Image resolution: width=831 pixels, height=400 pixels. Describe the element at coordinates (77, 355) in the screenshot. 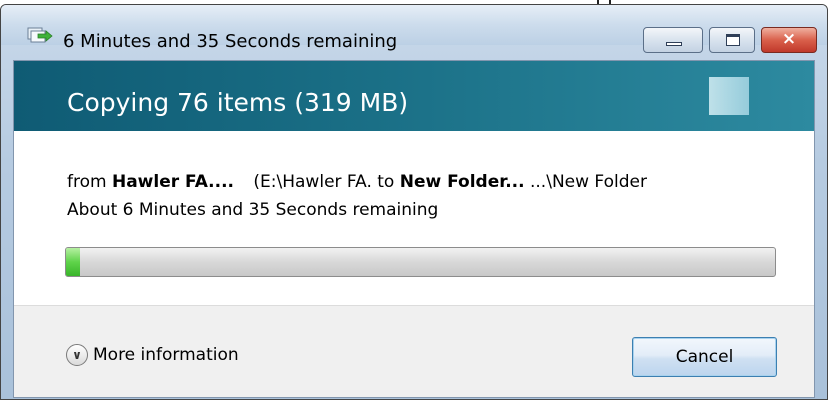

I see `chevron-down-icon: ∨` at that location.